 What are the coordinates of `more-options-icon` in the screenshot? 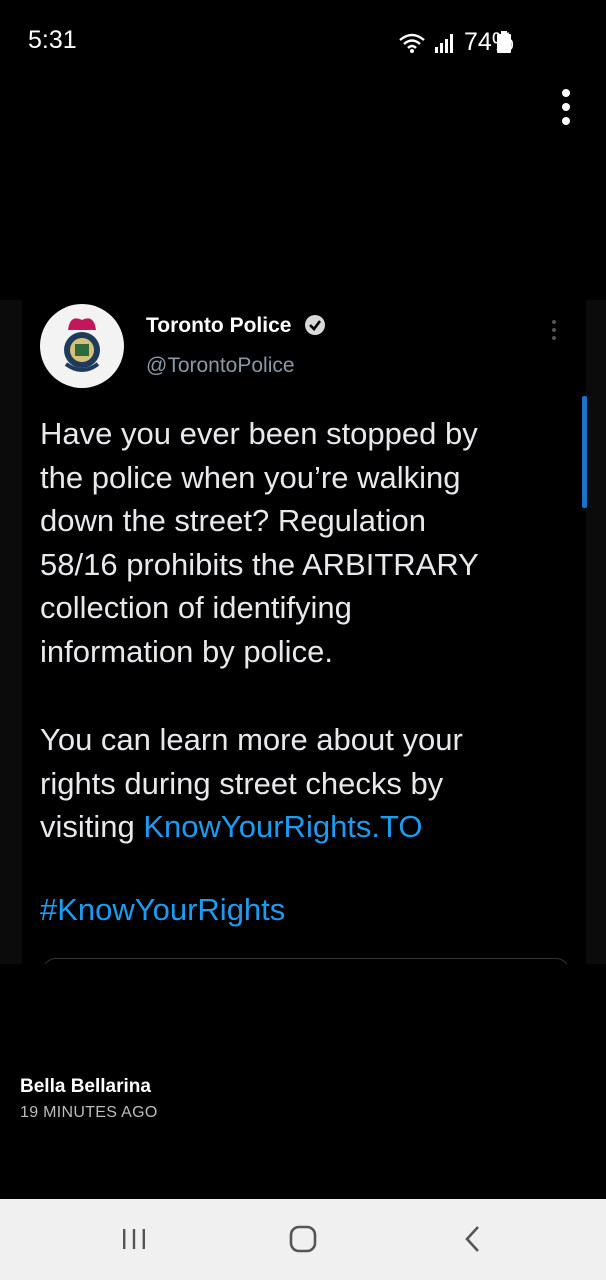 It's located at (566, 108).